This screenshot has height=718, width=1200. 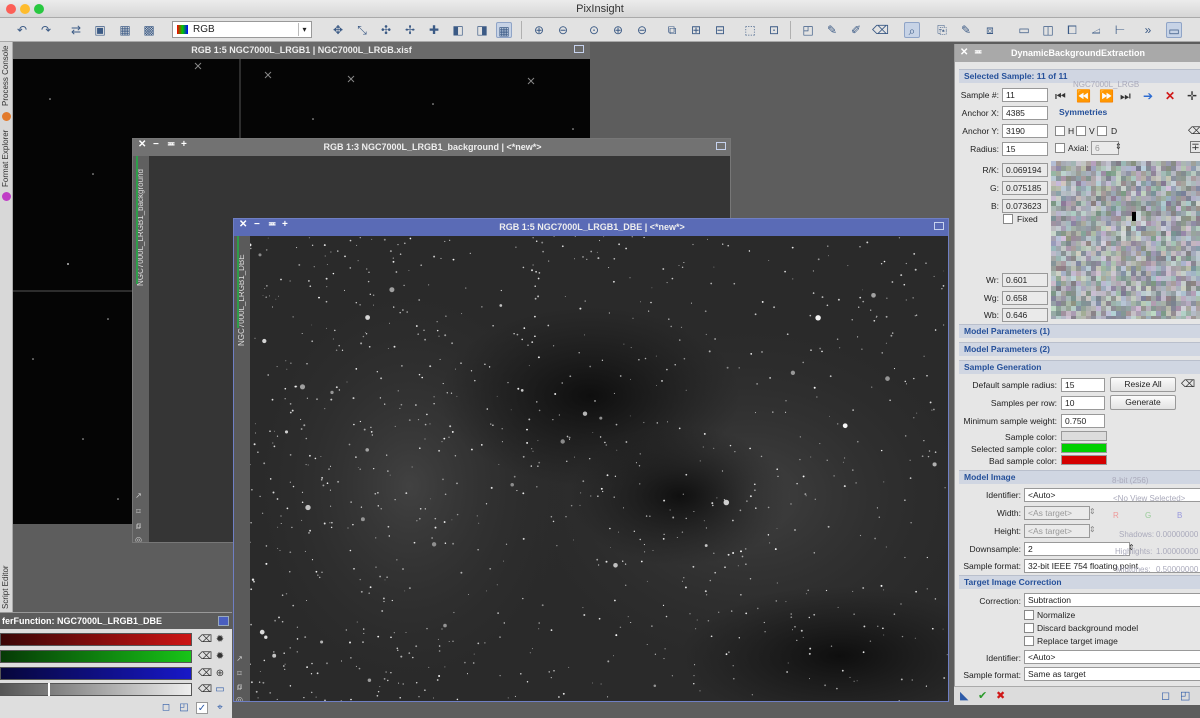 I want to click on target-icon: ◎, so click(x=240, y=699).